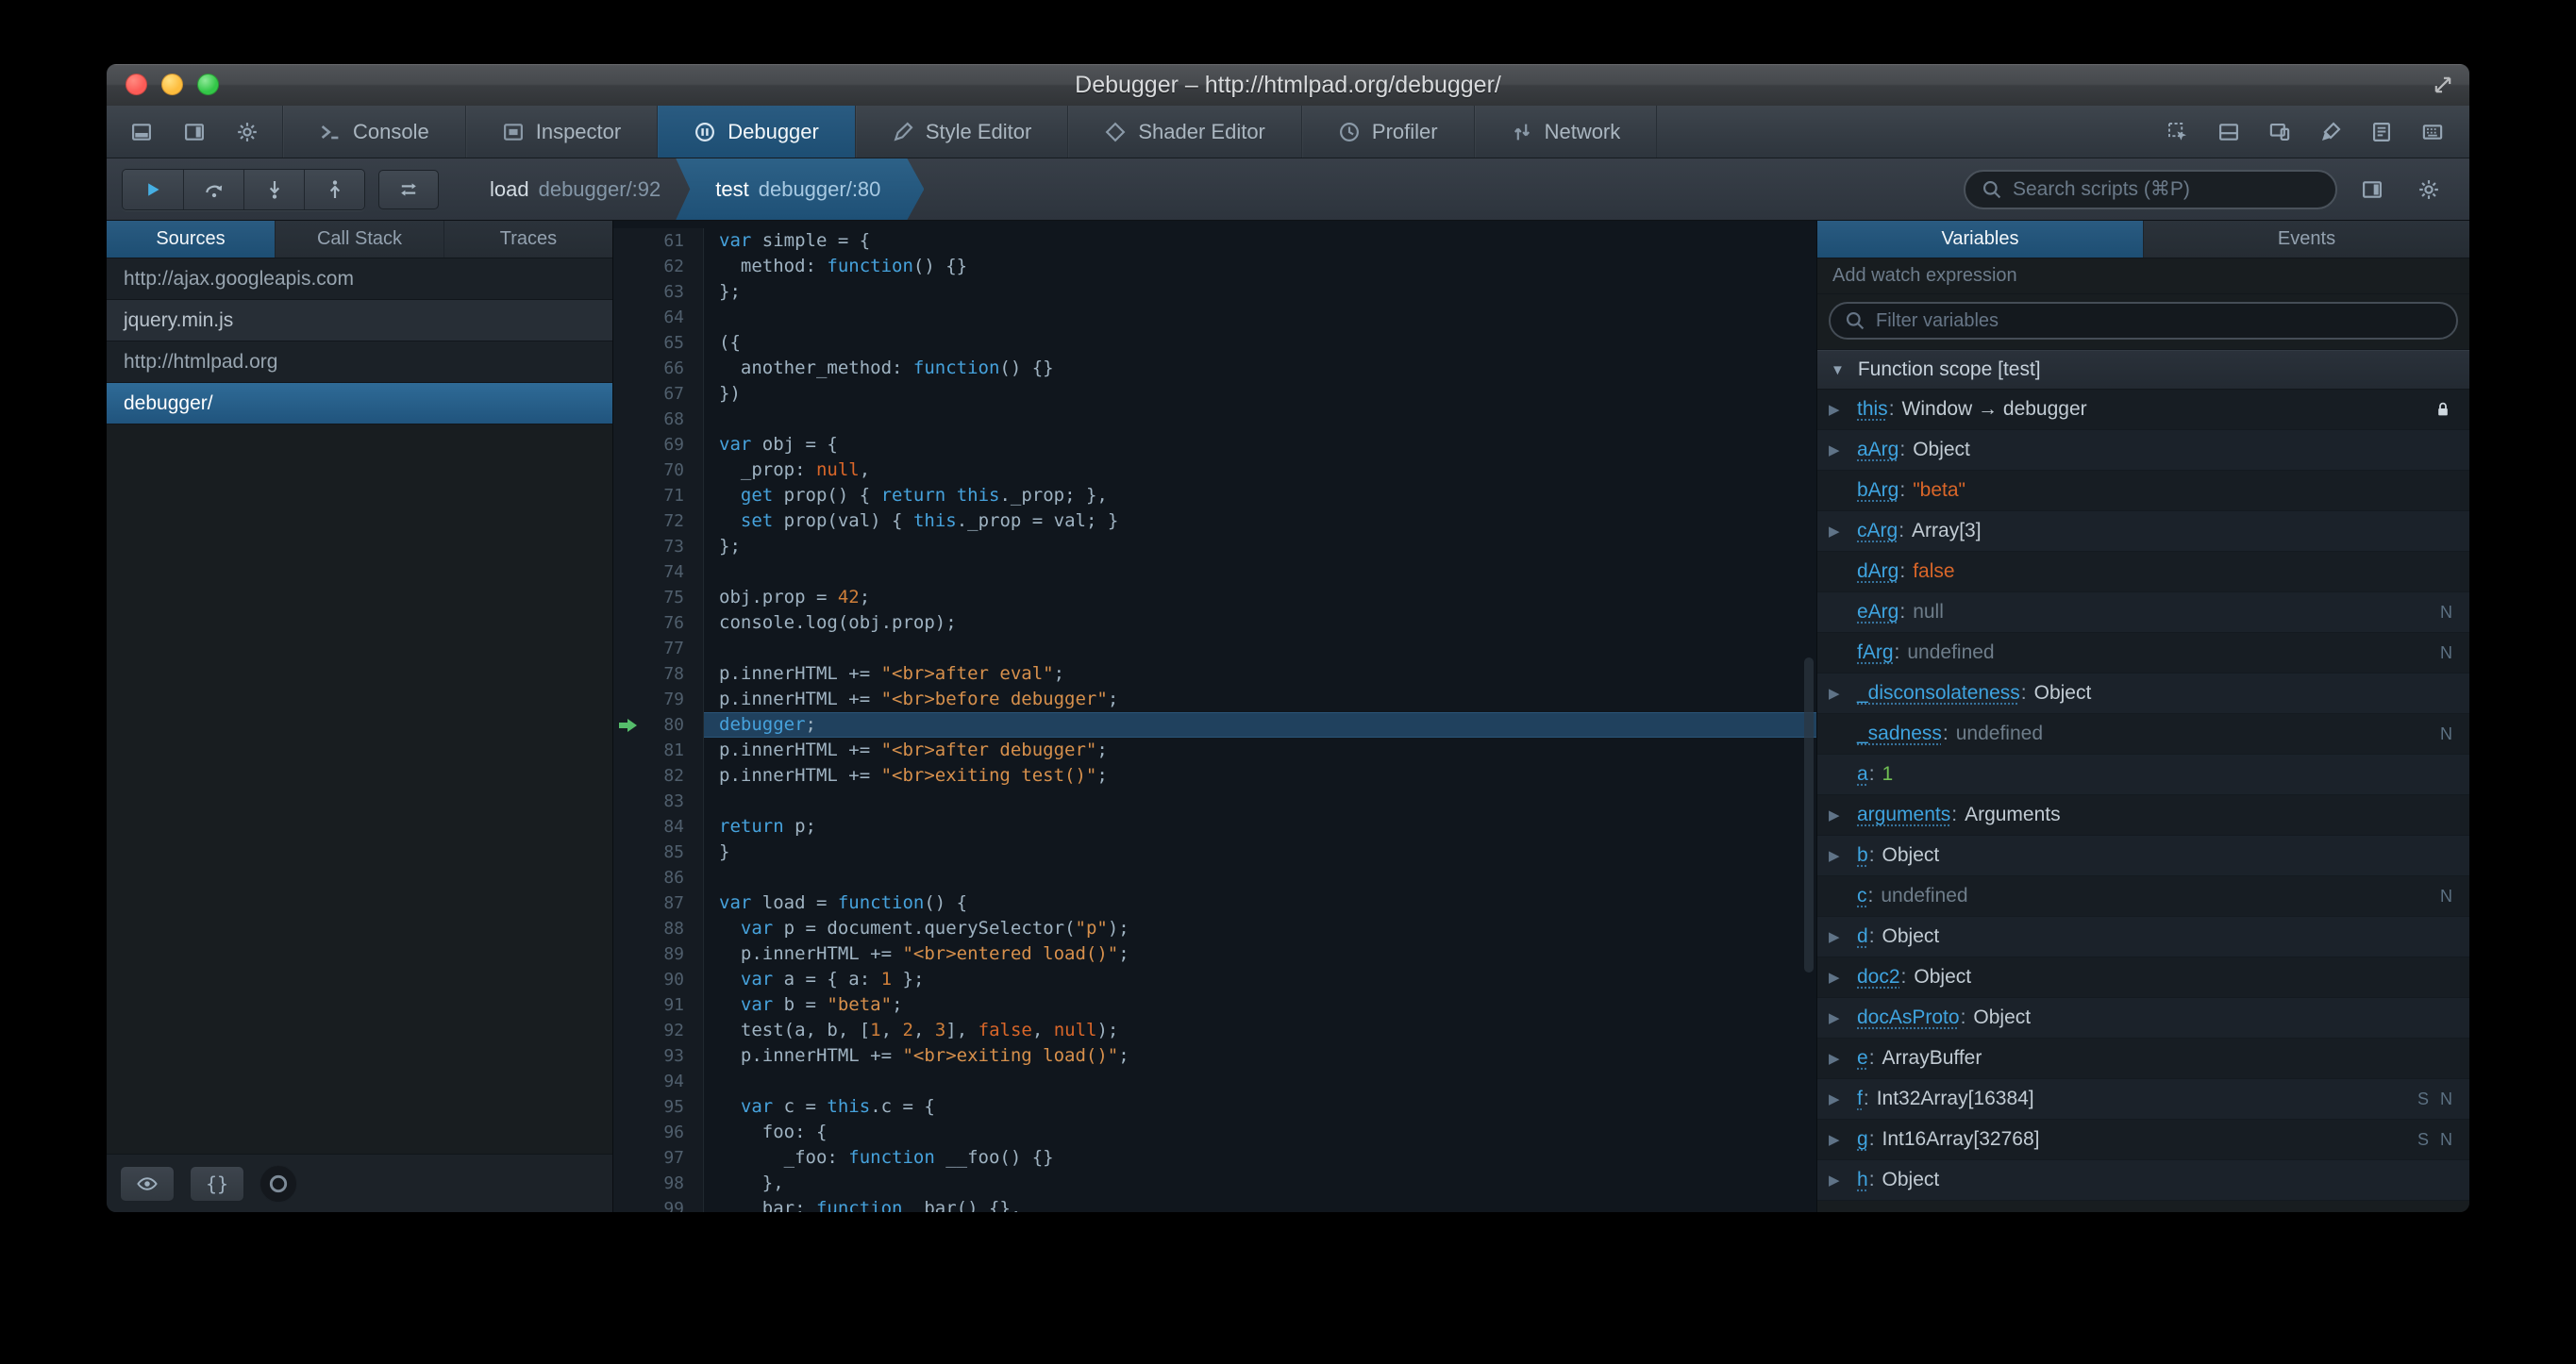 The image size is (2576, 1364). Describe the element at coordinates (1214, 495) in the screenshot. I see `code-line: 71 get prop() { return this._prop; },` at that location.